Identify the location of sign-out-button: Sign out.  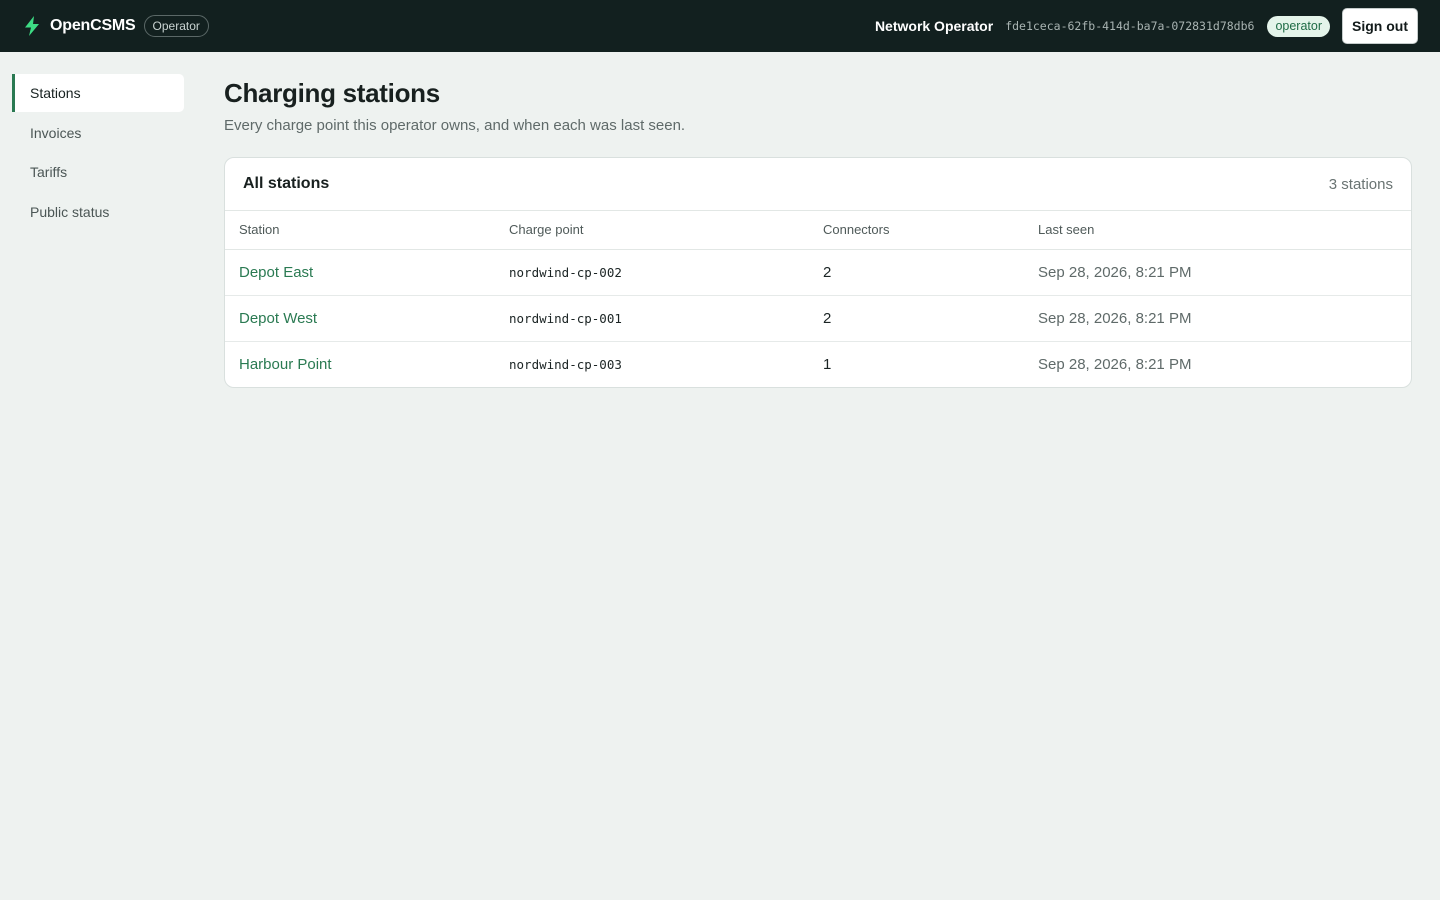
(1380, 26).